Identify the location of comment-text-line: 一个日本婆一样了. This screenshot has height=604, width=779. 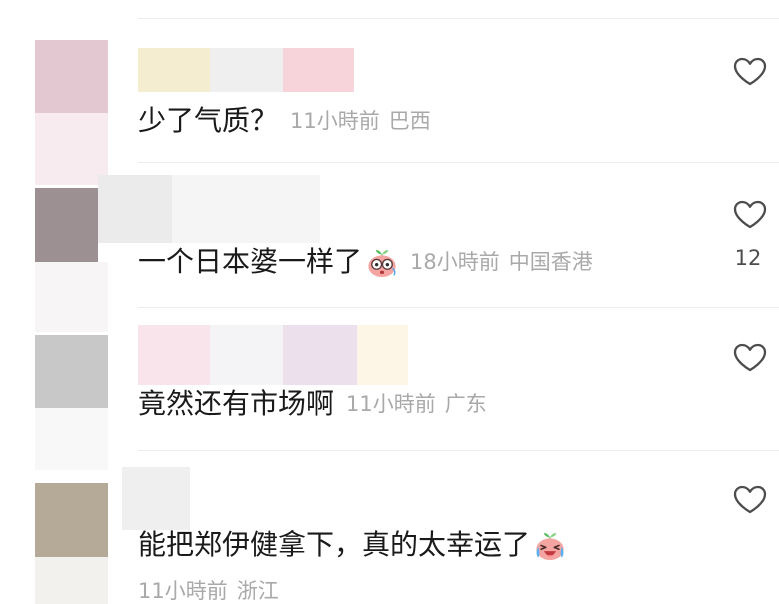
(268, 262).